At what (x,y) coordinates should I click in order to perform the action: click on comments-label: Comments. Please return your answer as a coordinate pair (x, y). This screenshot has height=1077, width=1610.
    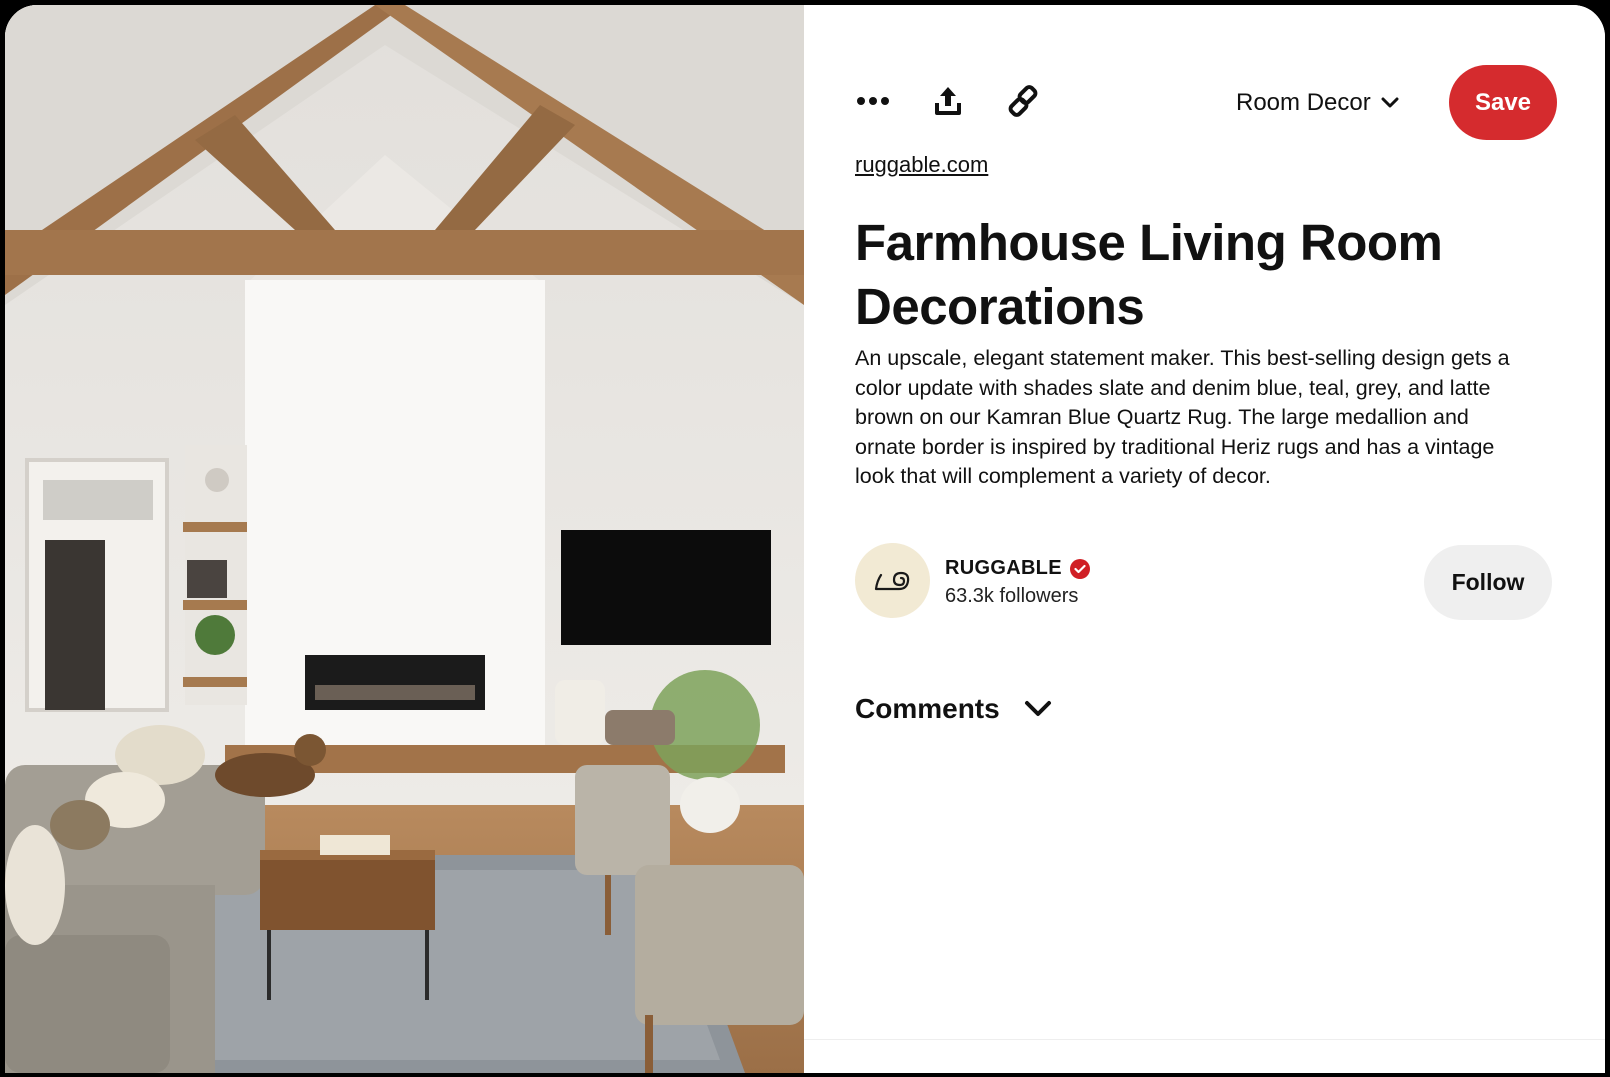
    Looking at the image, I should click on (927, 708).